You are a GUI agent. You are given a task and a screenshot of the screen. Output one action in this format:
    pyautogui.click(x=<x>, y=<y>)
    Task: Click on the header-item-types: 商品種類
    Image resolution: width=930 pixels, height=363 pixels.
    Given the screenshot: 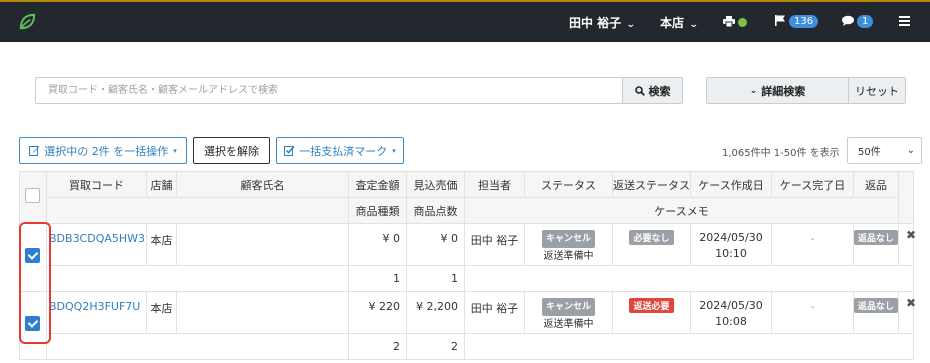 What is the action you would take?
    pyautogui.click(x=377, y=210)
    